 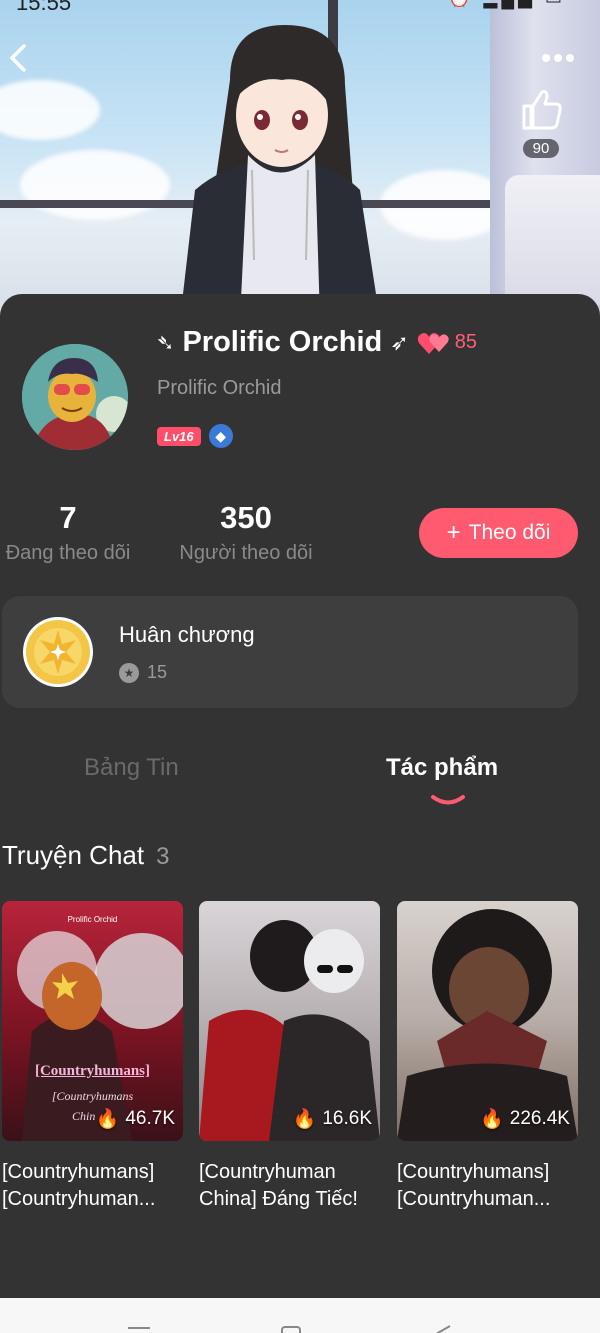 I want to click on following-stat: 7 Đang theo dõi, so click(x=68, y=532).